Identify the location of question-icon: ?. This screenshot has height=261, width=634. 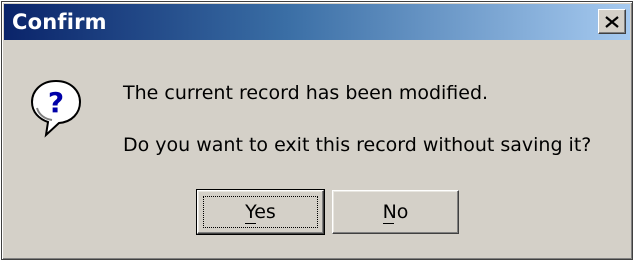
(56, 108).